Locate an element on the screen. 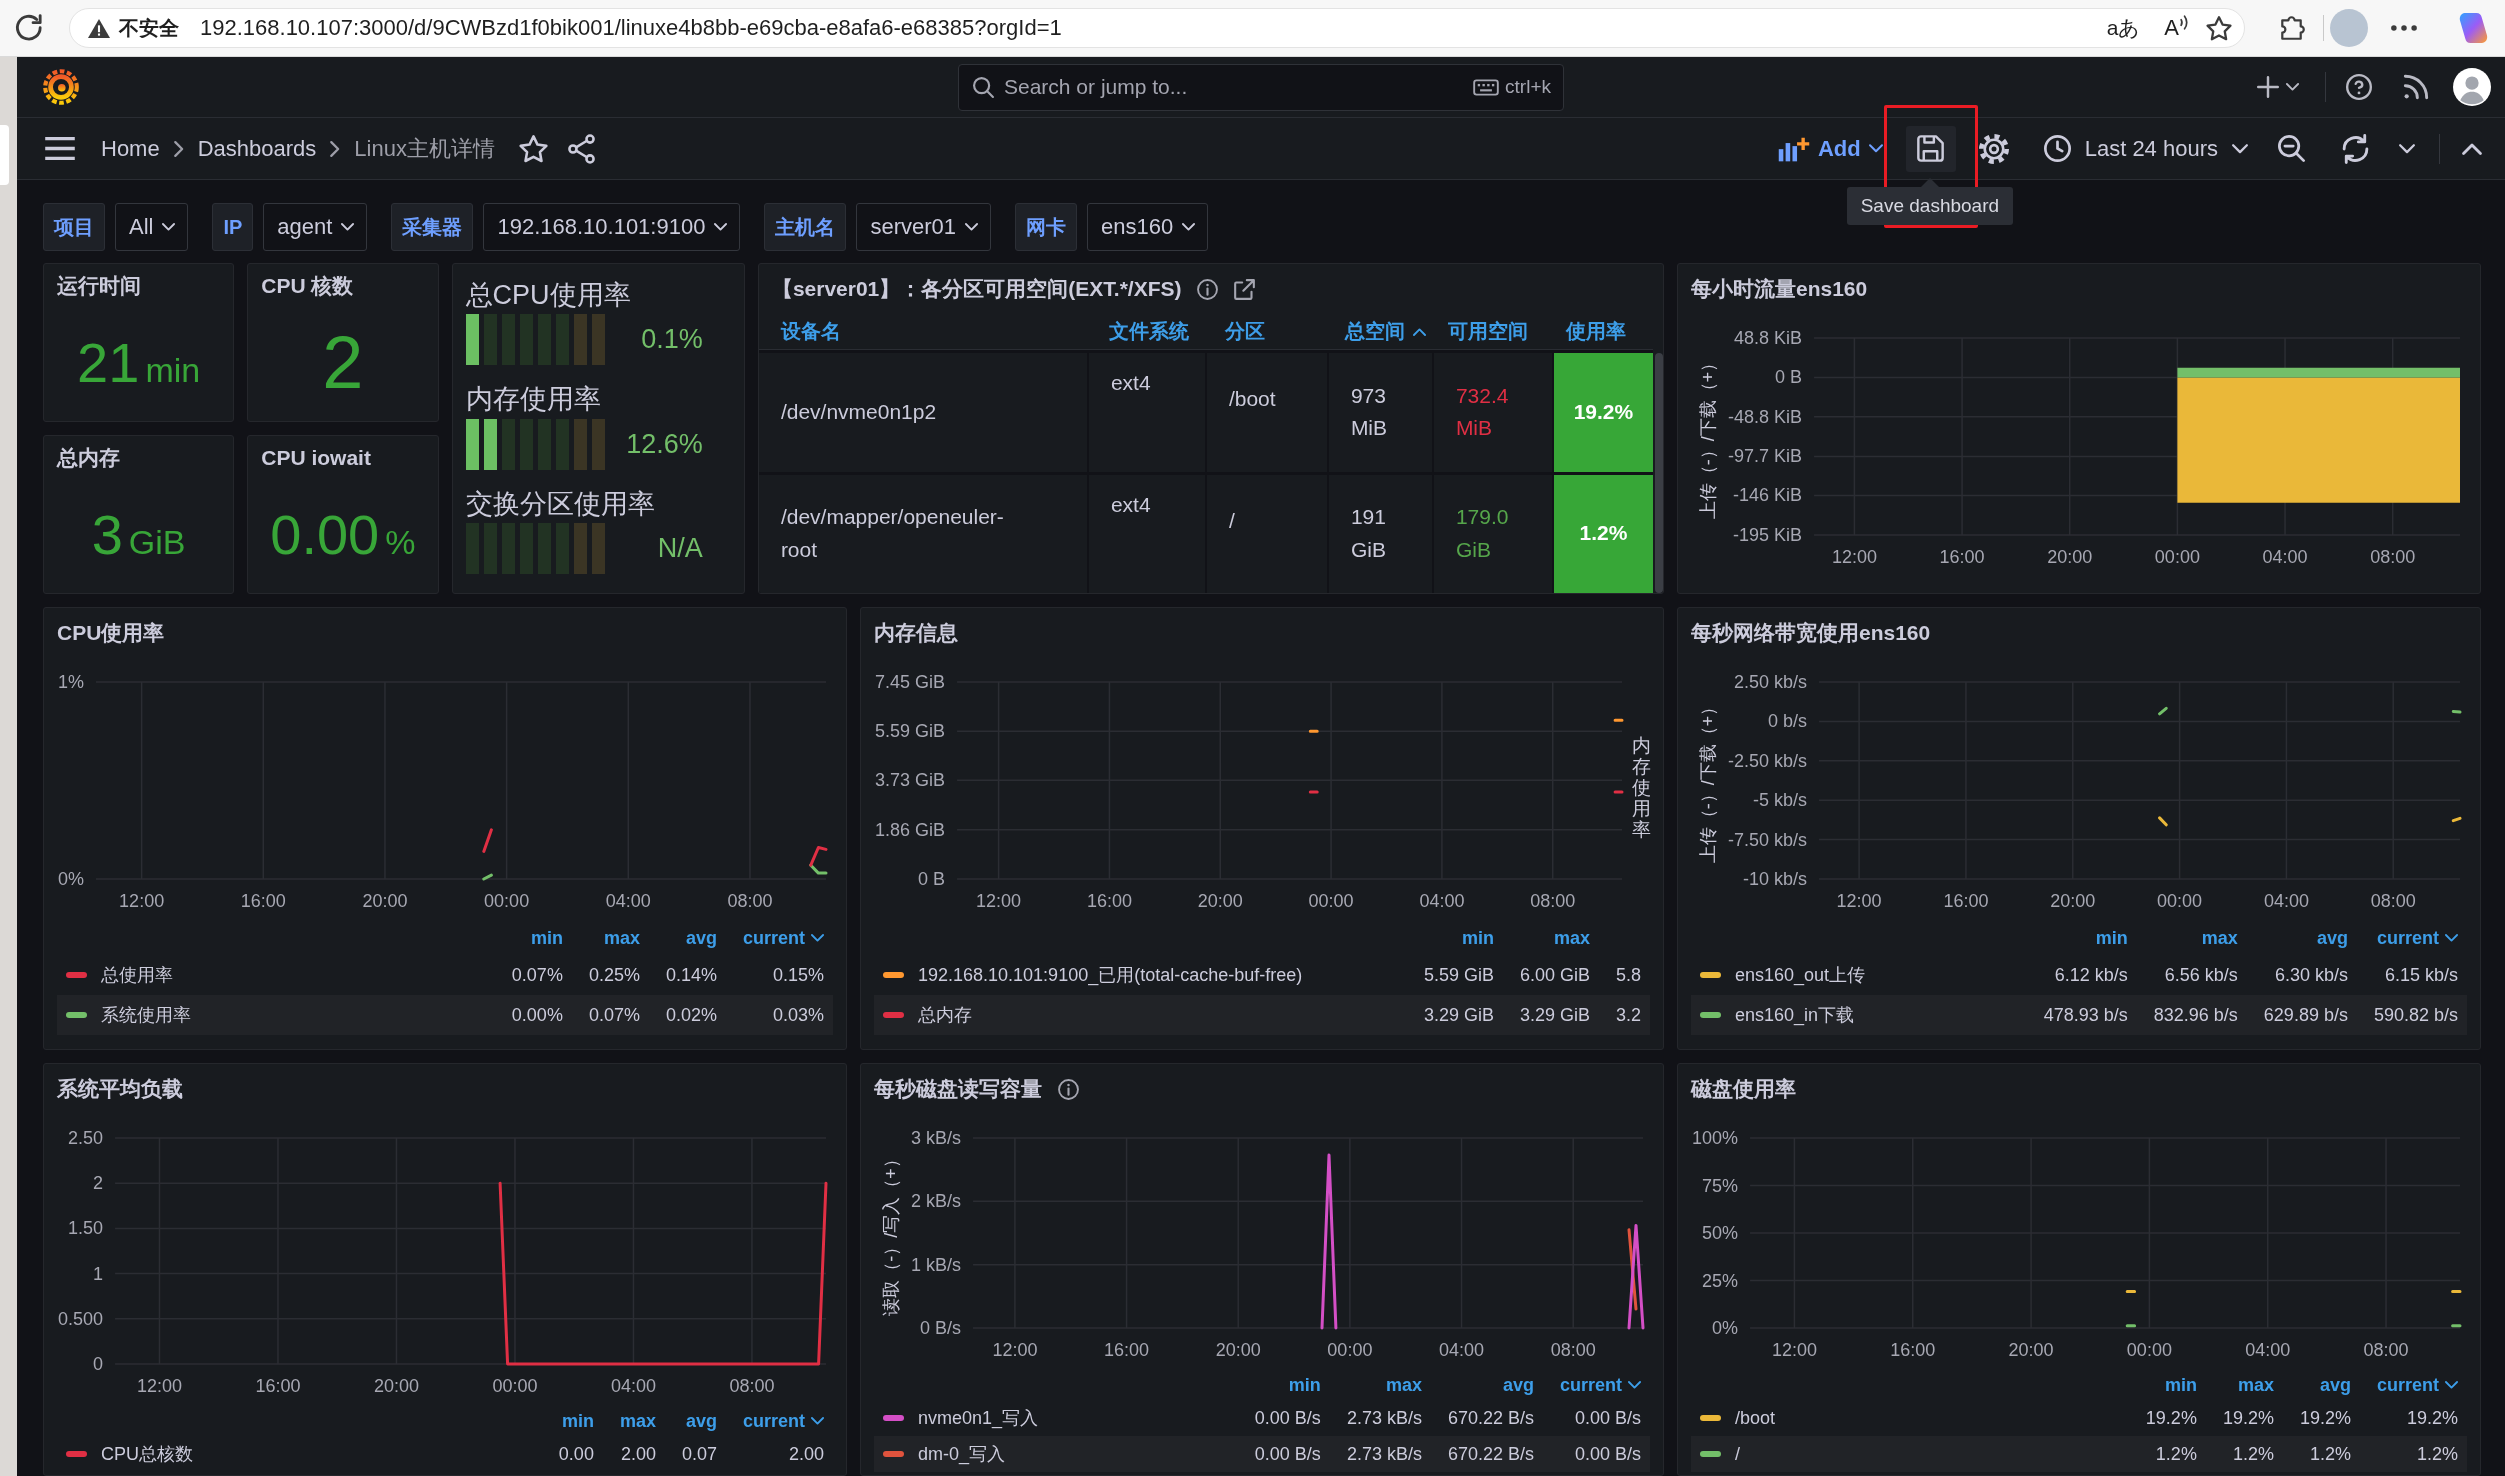  time-range-picker: Last 24 hours is located at coordinates (2145, 148).